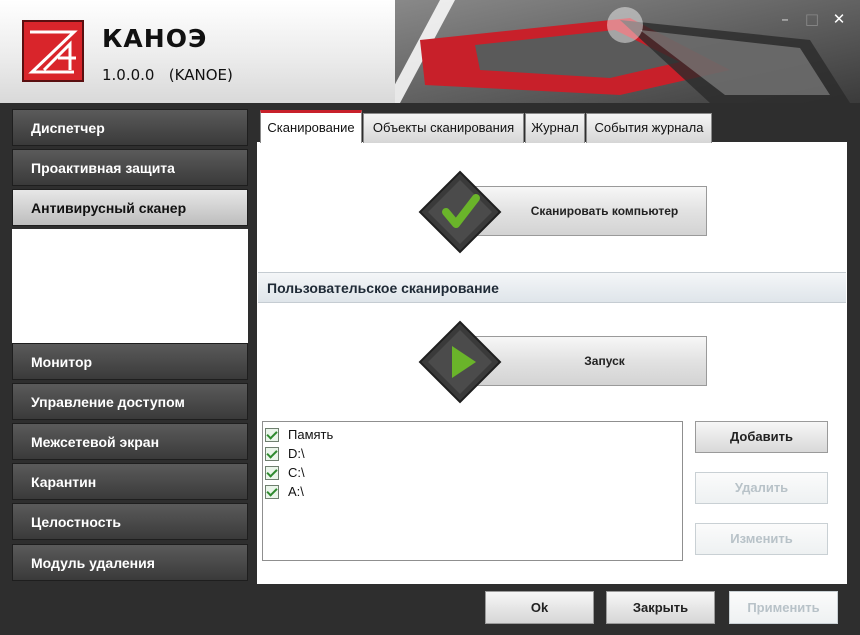 The height and width of the screenshot is (635, 860). Describe the element at coordinates (130, 441) in the screenshot. I see `sidebar-item-firewall: Межсетевой экран` at that location.